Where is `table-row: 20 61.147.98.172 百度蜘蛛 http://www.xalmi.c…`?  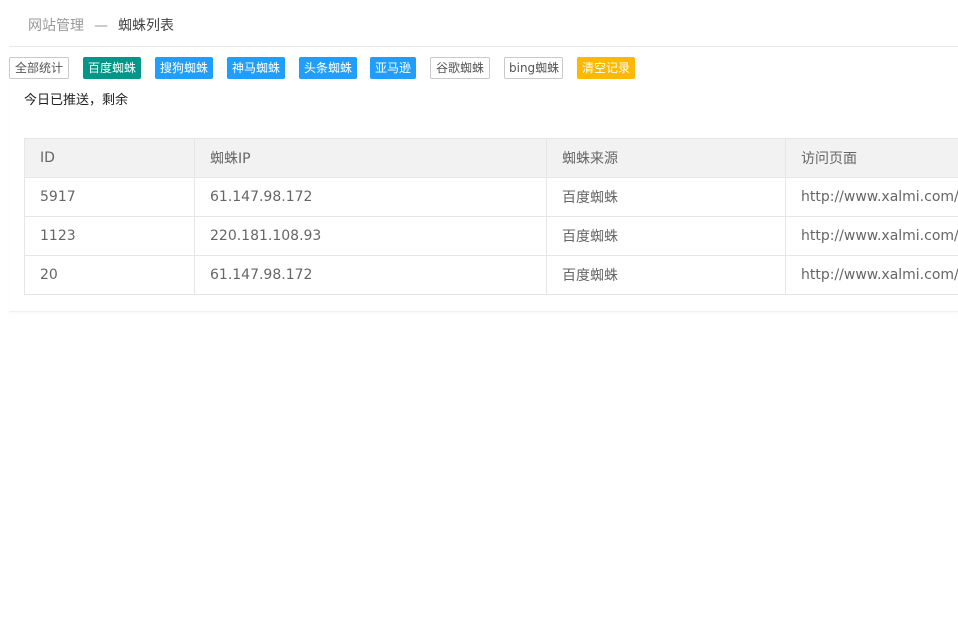 table-row: 20 61.147.98.172 百度蜘蛛 http://www.xalmi.c… is located at coordinates (491, 275).